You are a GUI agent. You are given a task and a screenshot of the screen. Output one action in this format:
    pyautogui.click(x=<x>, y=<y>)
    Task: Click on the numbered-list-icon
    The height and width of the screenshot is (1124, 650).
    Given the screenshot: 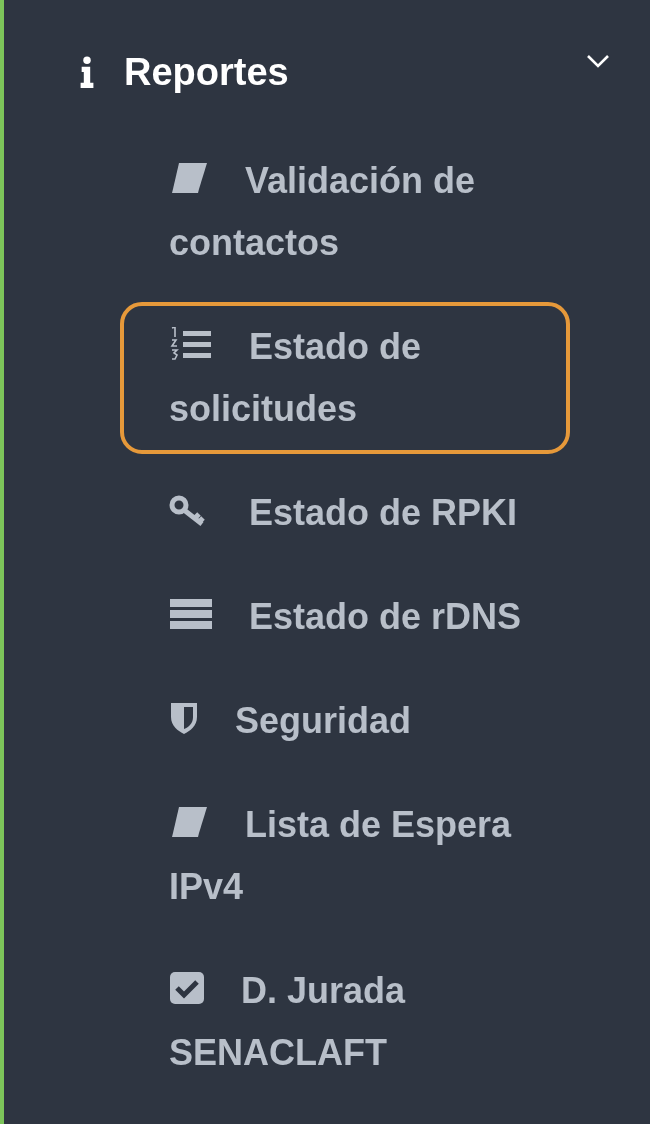 What is the action you would take?
    pyautogui.click(x=191, y=344)
    